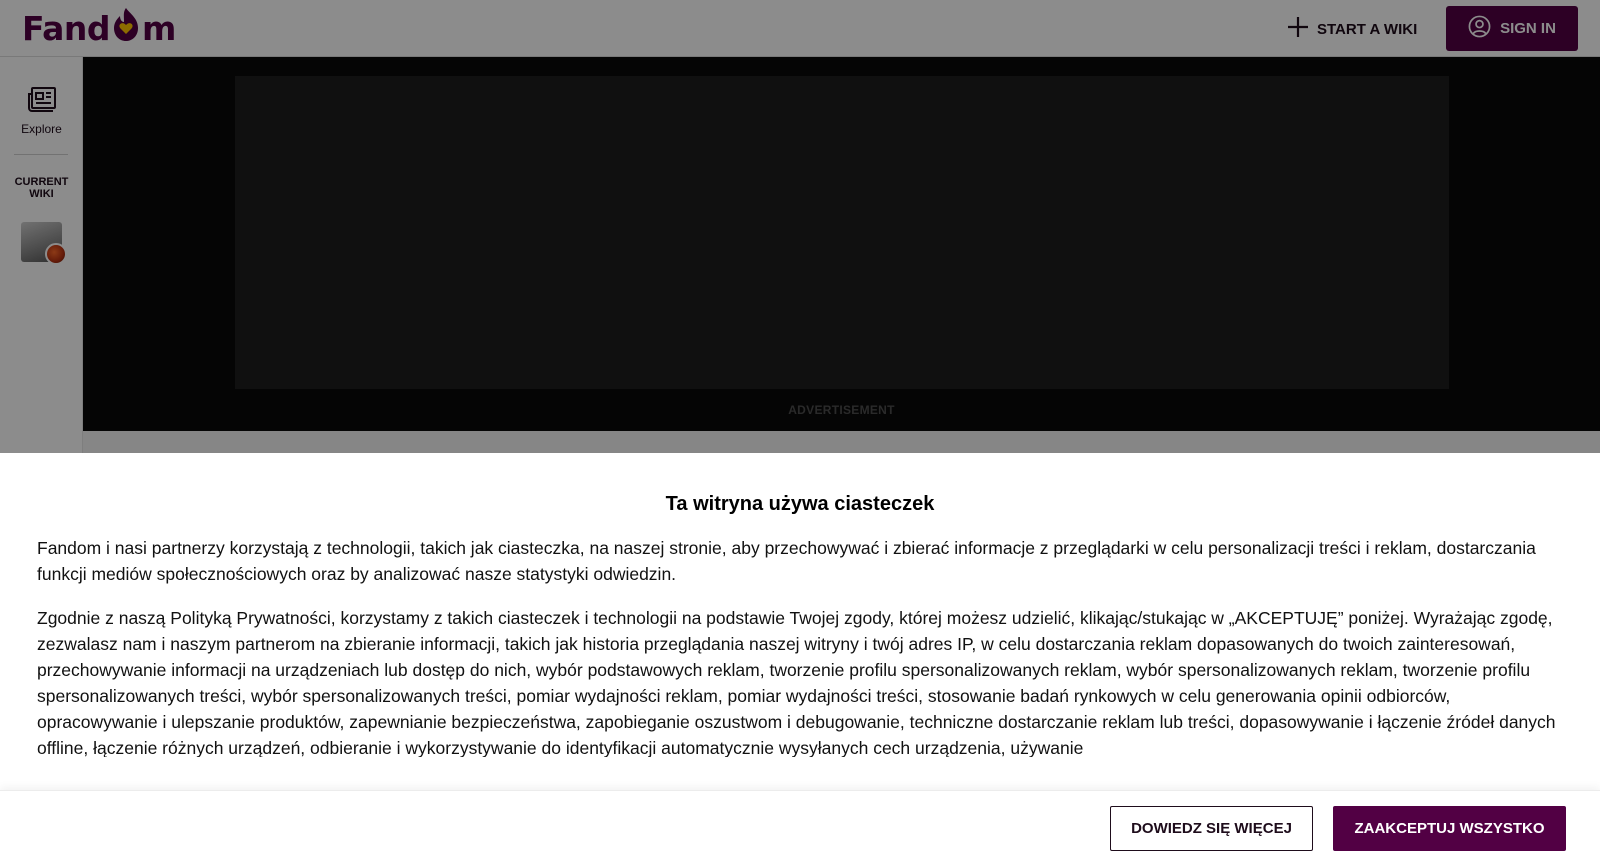  I want to click on cookie-dialog-title: Ta witryna używa ciasteczek, so click(800, 504).